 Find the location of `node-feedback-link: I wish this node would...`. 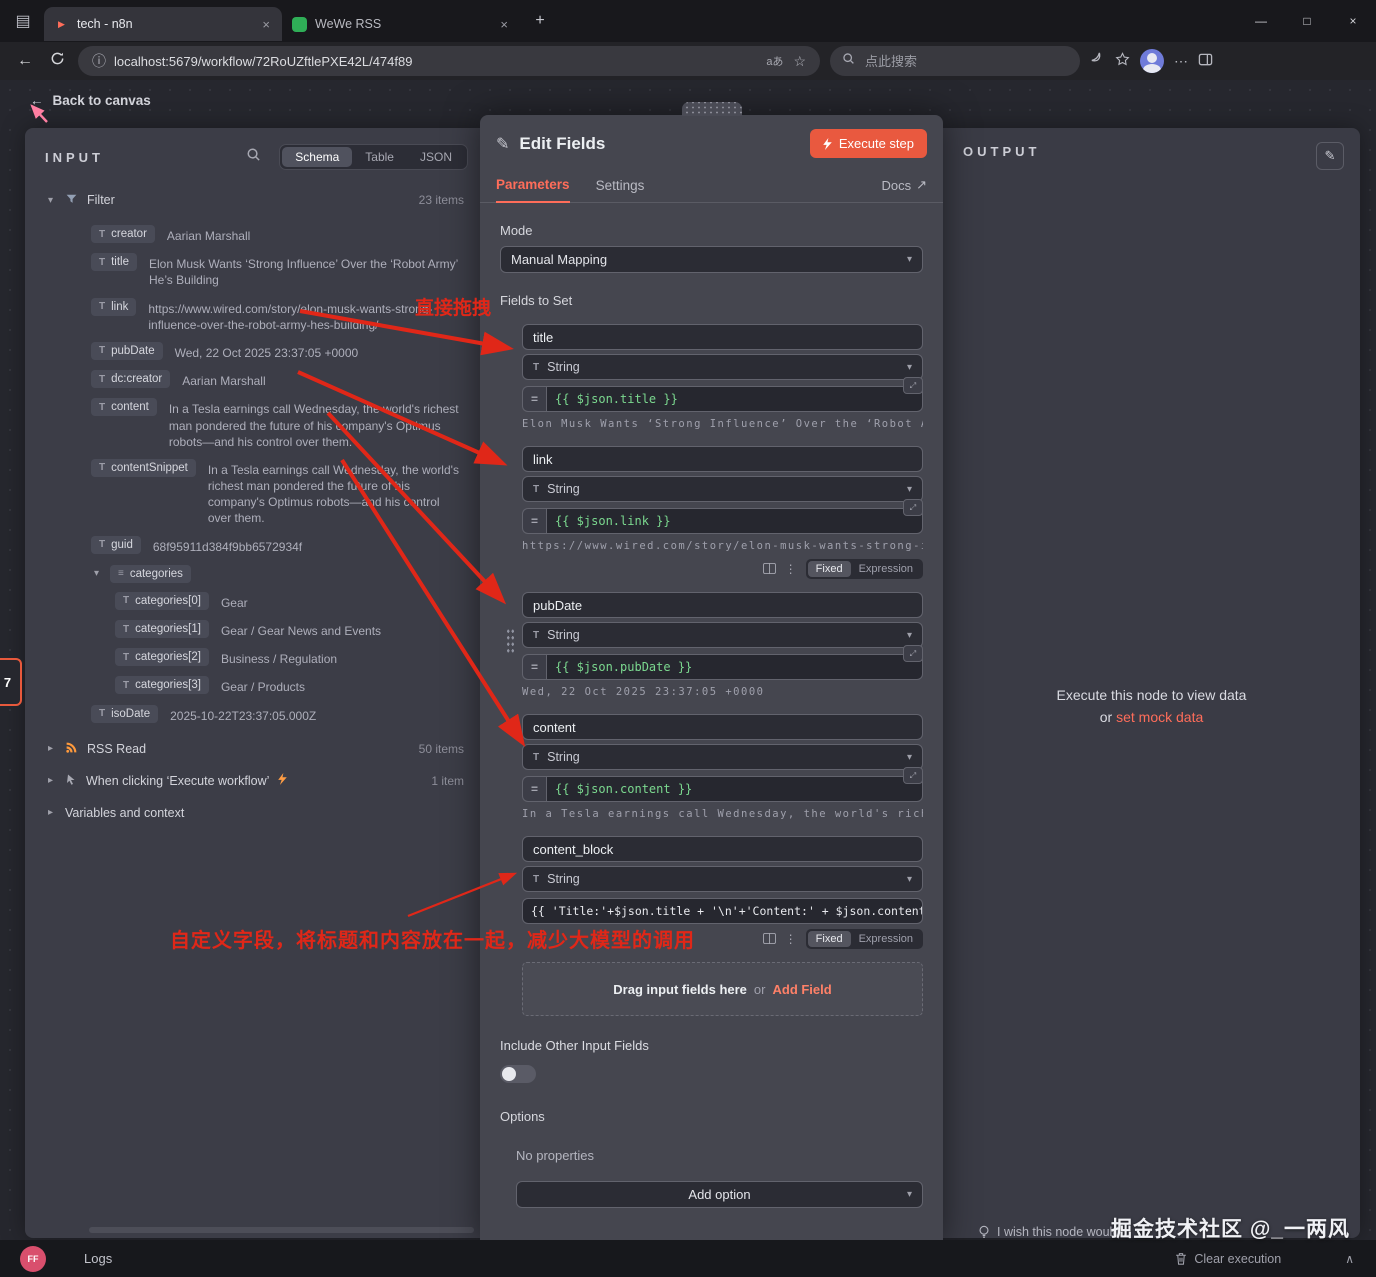

node-feedback-link: I wish this node would... is located at coordinates (1054, 1232).